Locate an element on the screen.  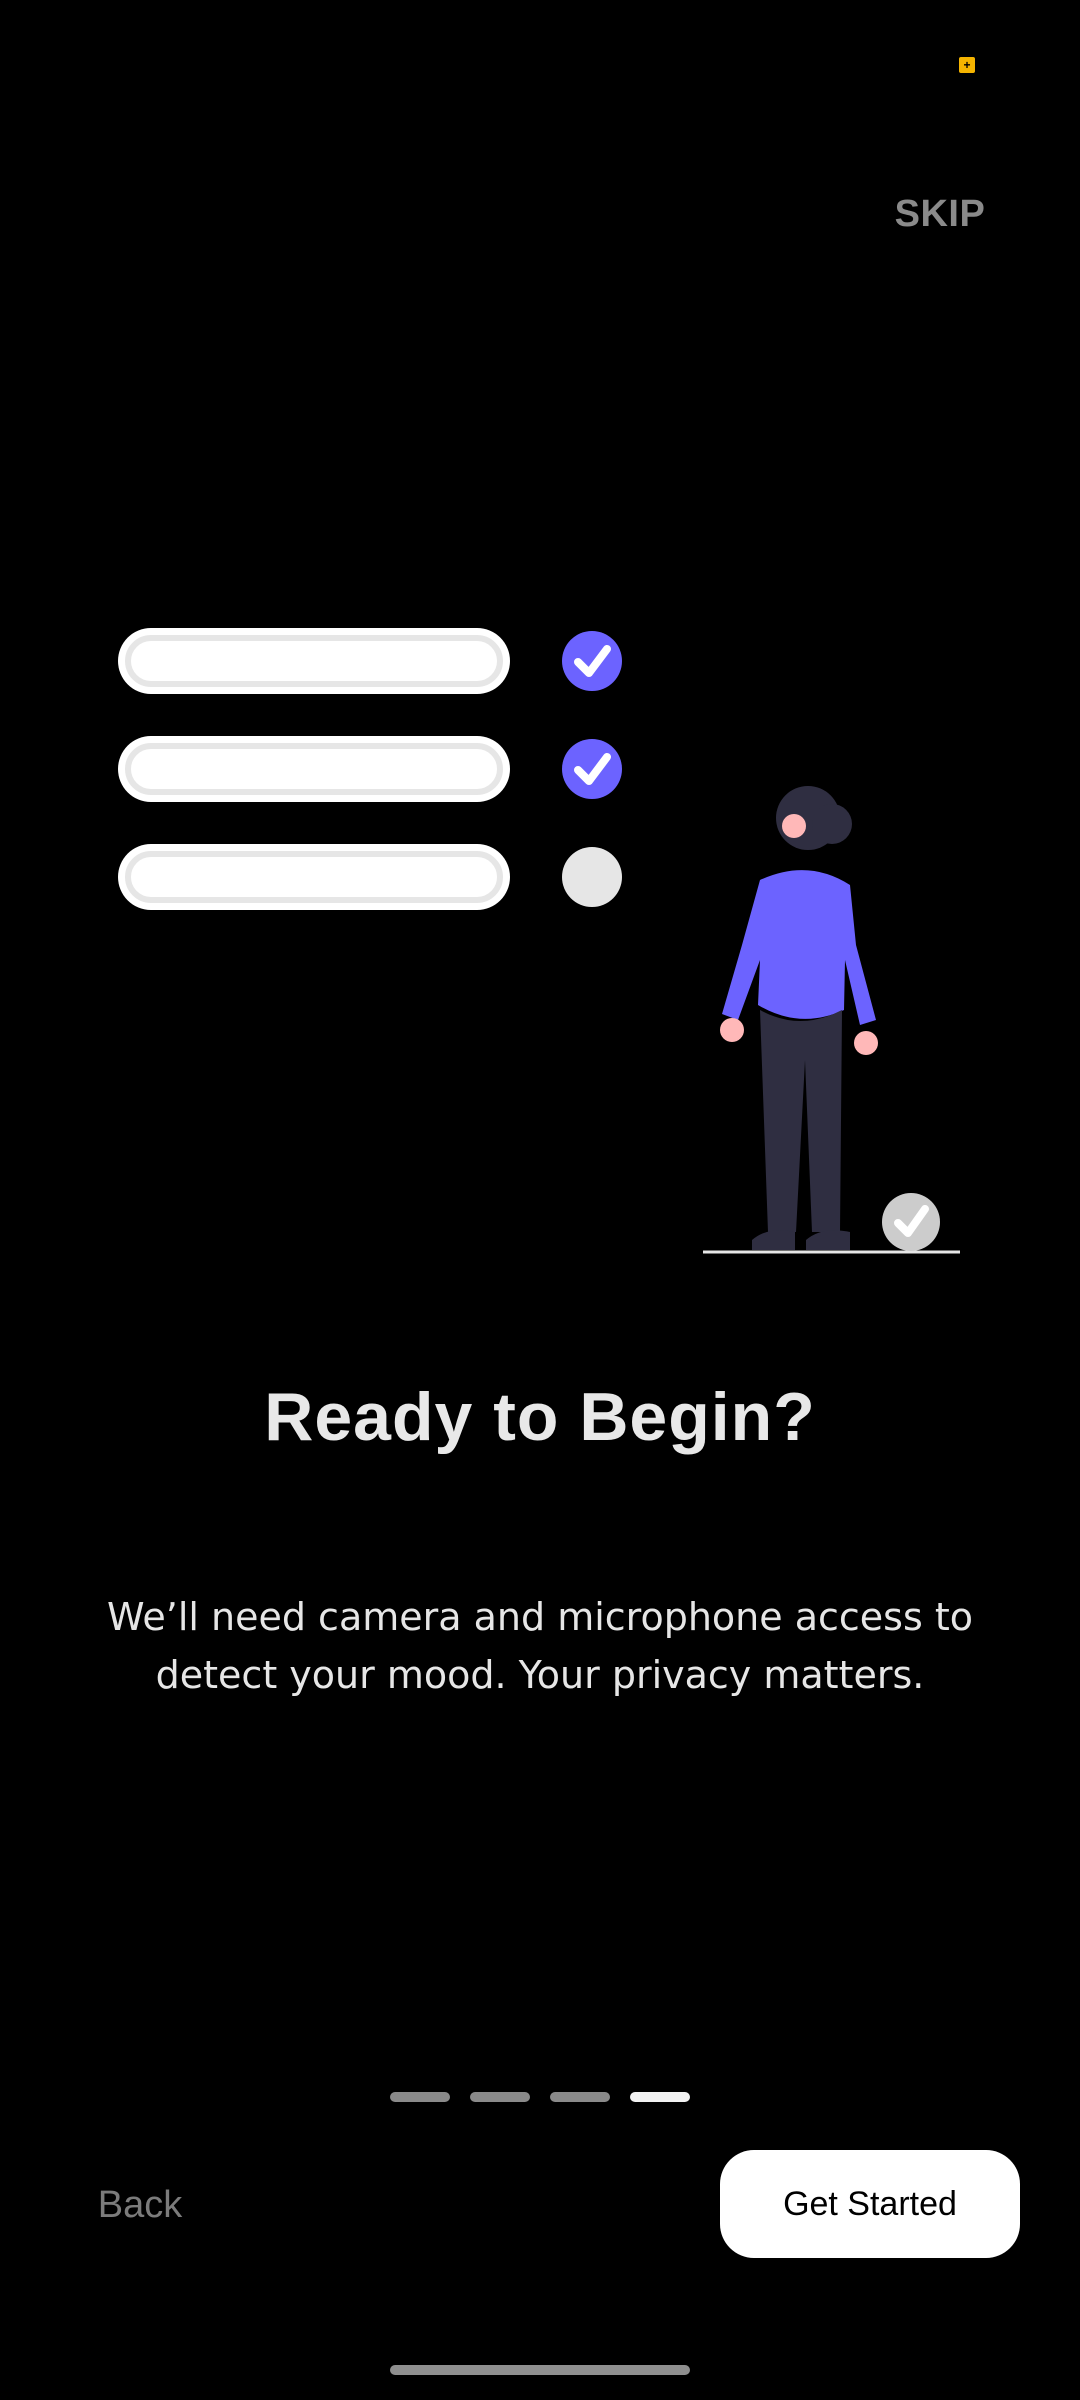
checklist is located at coordinates (370, 769).